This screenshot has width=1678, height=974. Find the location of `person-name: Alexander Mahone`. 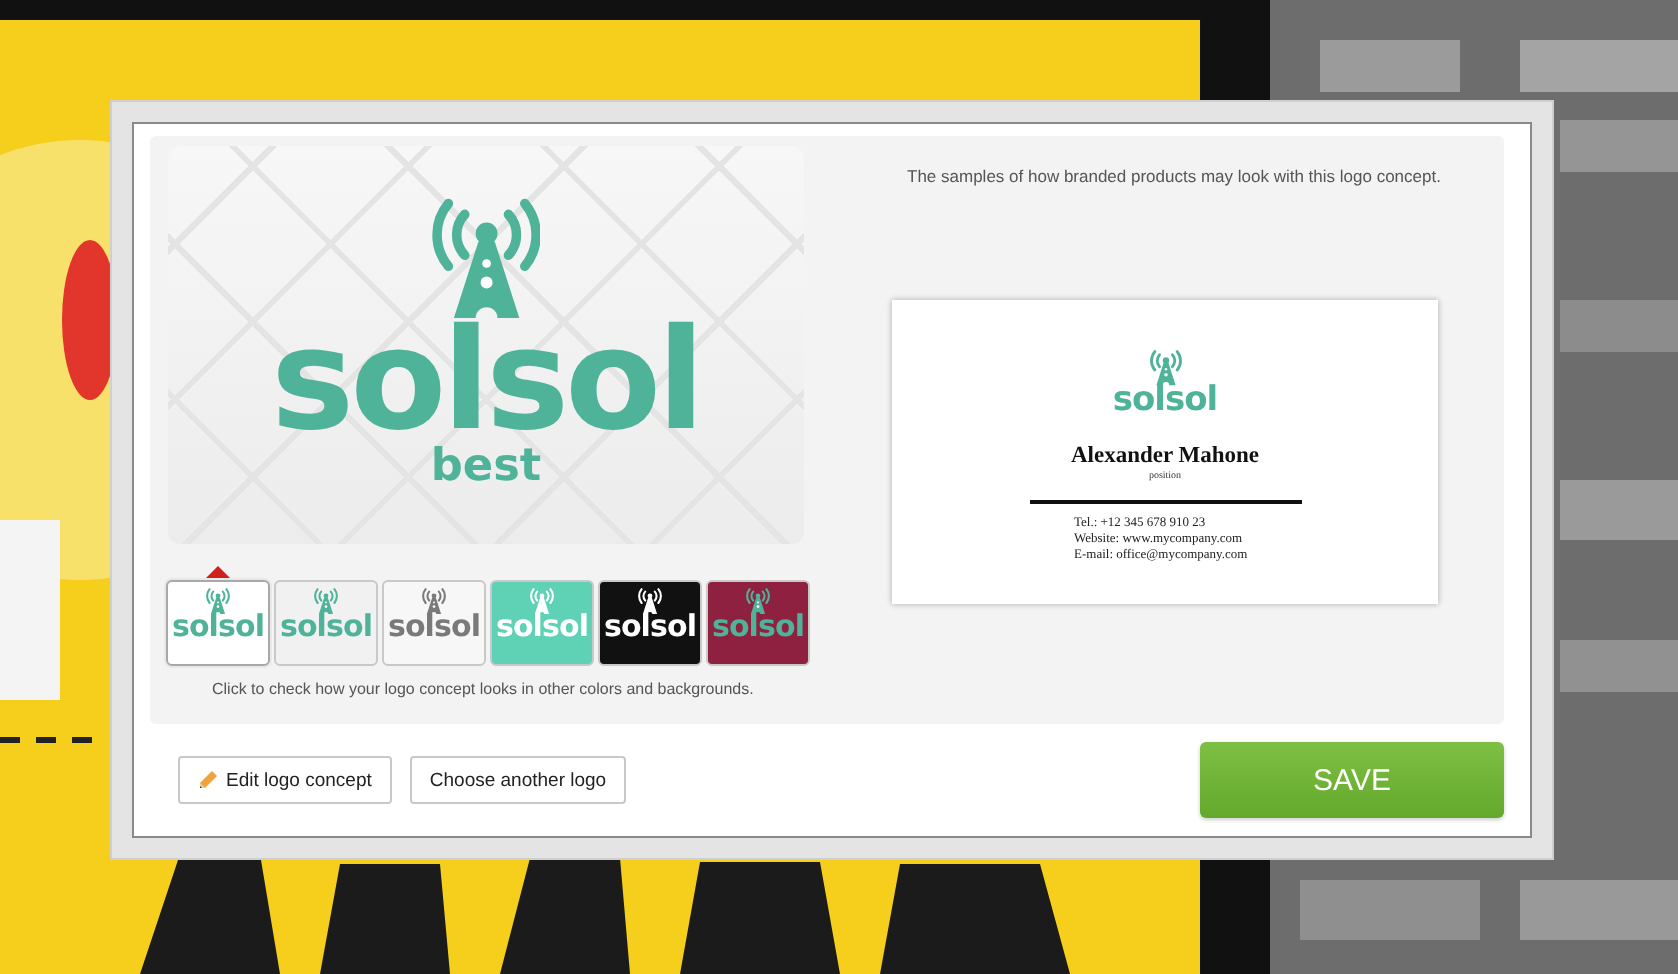

person-name: Alexander Mahone is located at coordinates (1165, 455).